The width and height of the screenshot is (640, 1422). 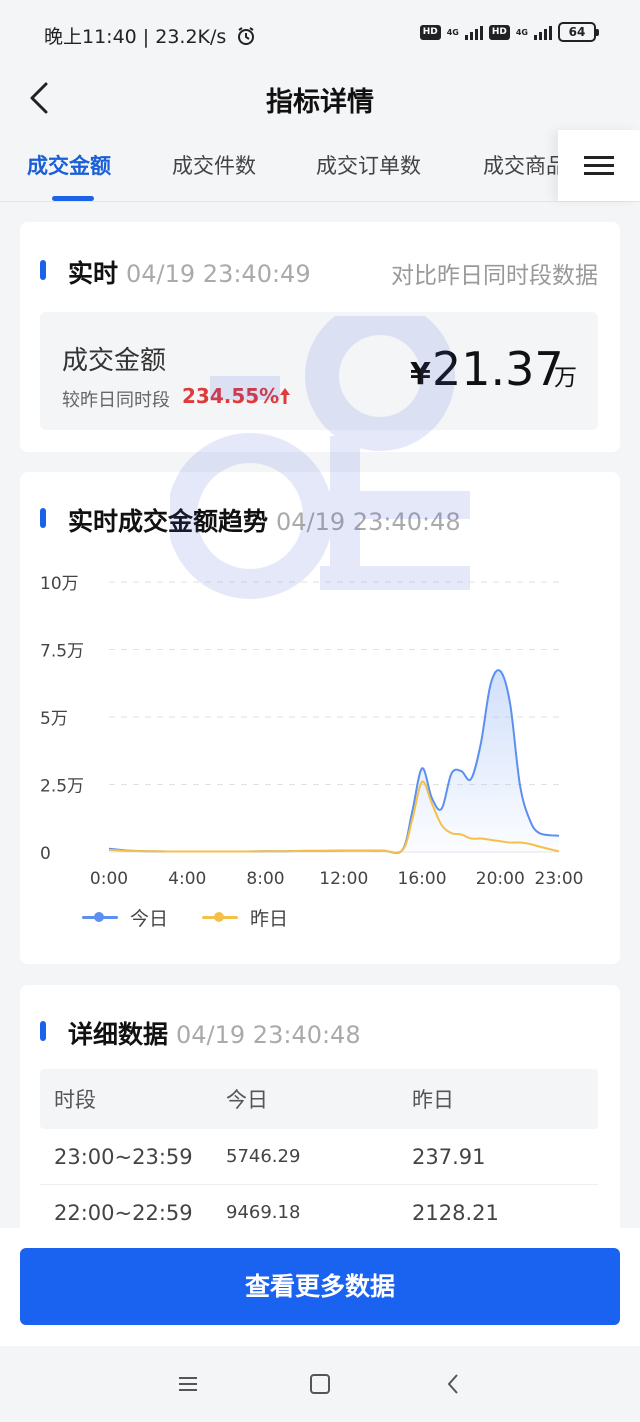 I want to click on series-today-area, so click(x=334, y=761).